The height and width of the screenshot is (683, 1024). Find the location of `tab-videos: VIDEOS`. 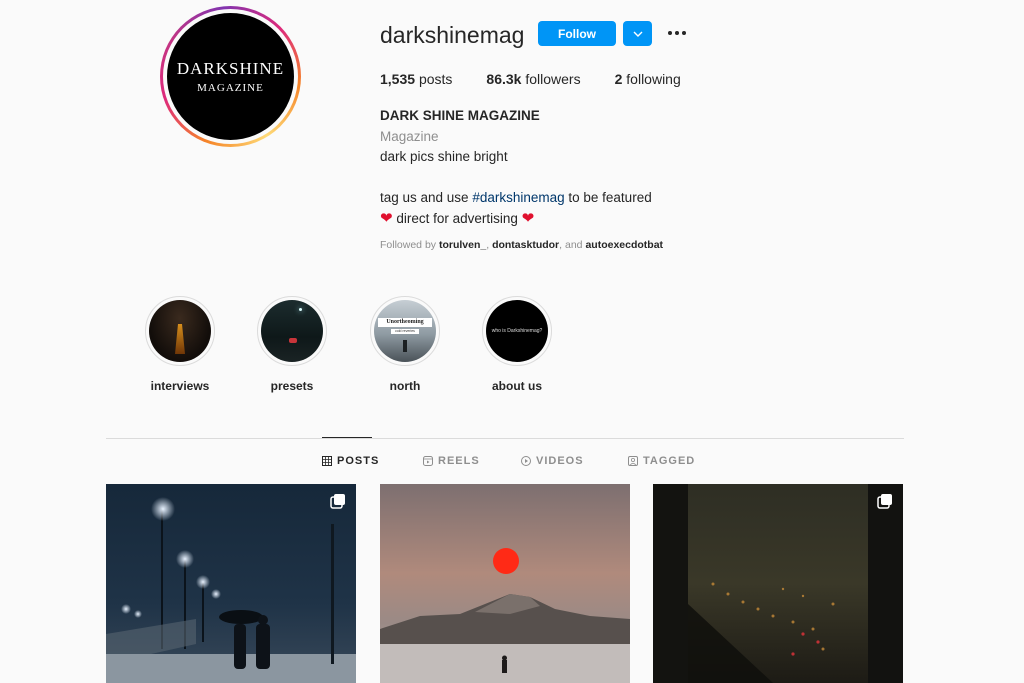

tab-videos: VIDEOS is located at coordinates (552, 461).